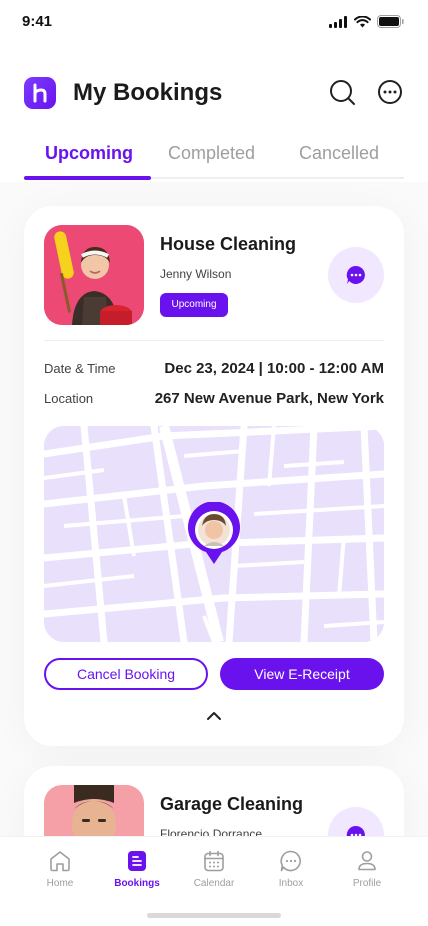 The height and width of the screenshot is (926, 428). I want to click on service-thumbnail, so click(94, 275).